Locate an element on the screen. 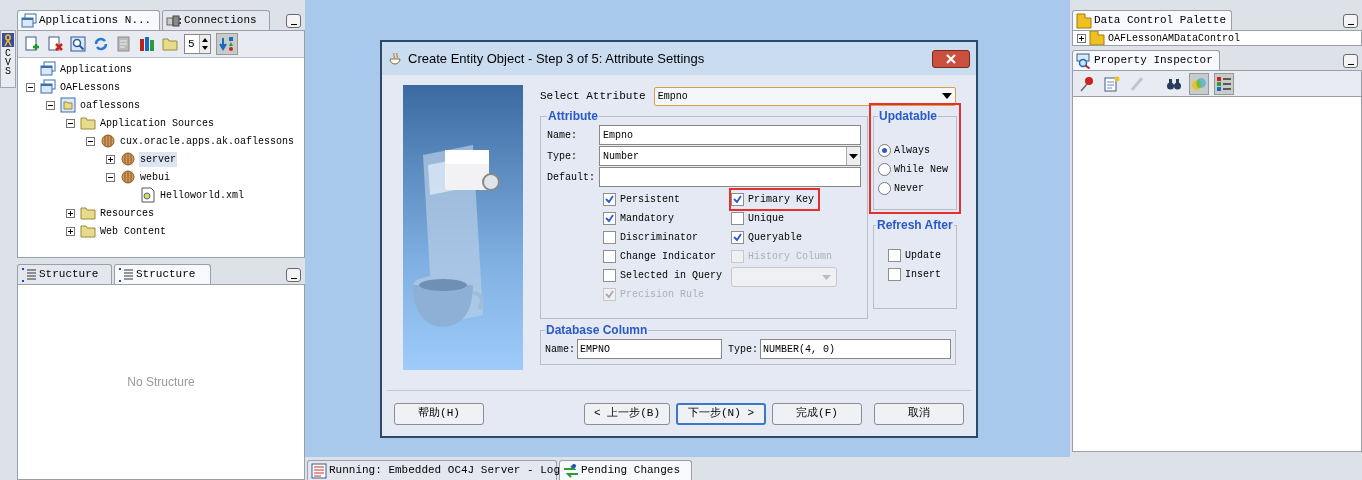 The height and width of the screenshot is (480, 1362). field-label: Select Attribute is located at coordinates (593, 96).